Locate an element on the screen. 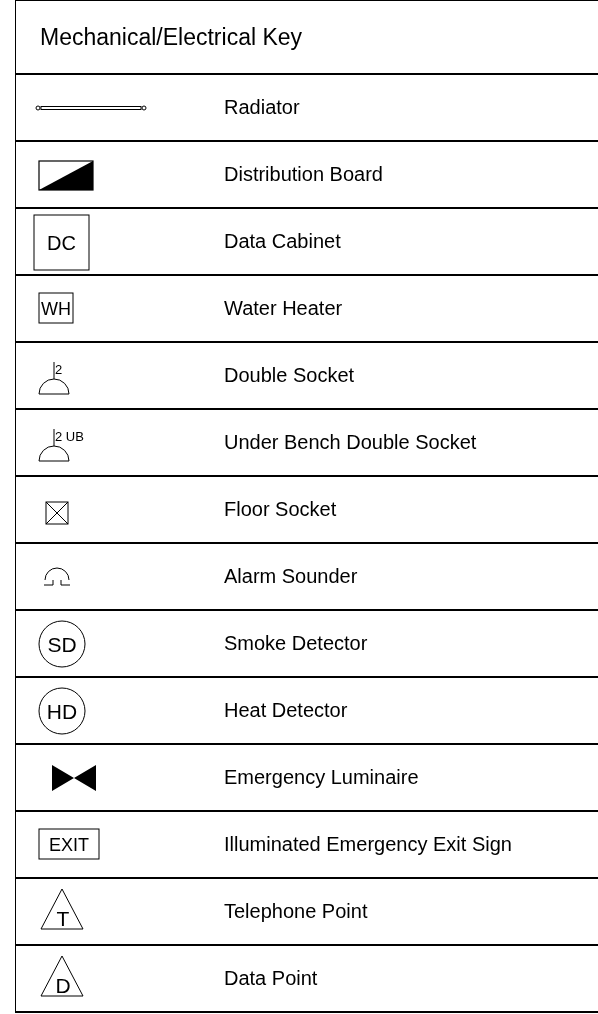 The width and height of the screenshot is (598, 1014). lettered-triangle-symbol: T is located at coordinates (62, 909).